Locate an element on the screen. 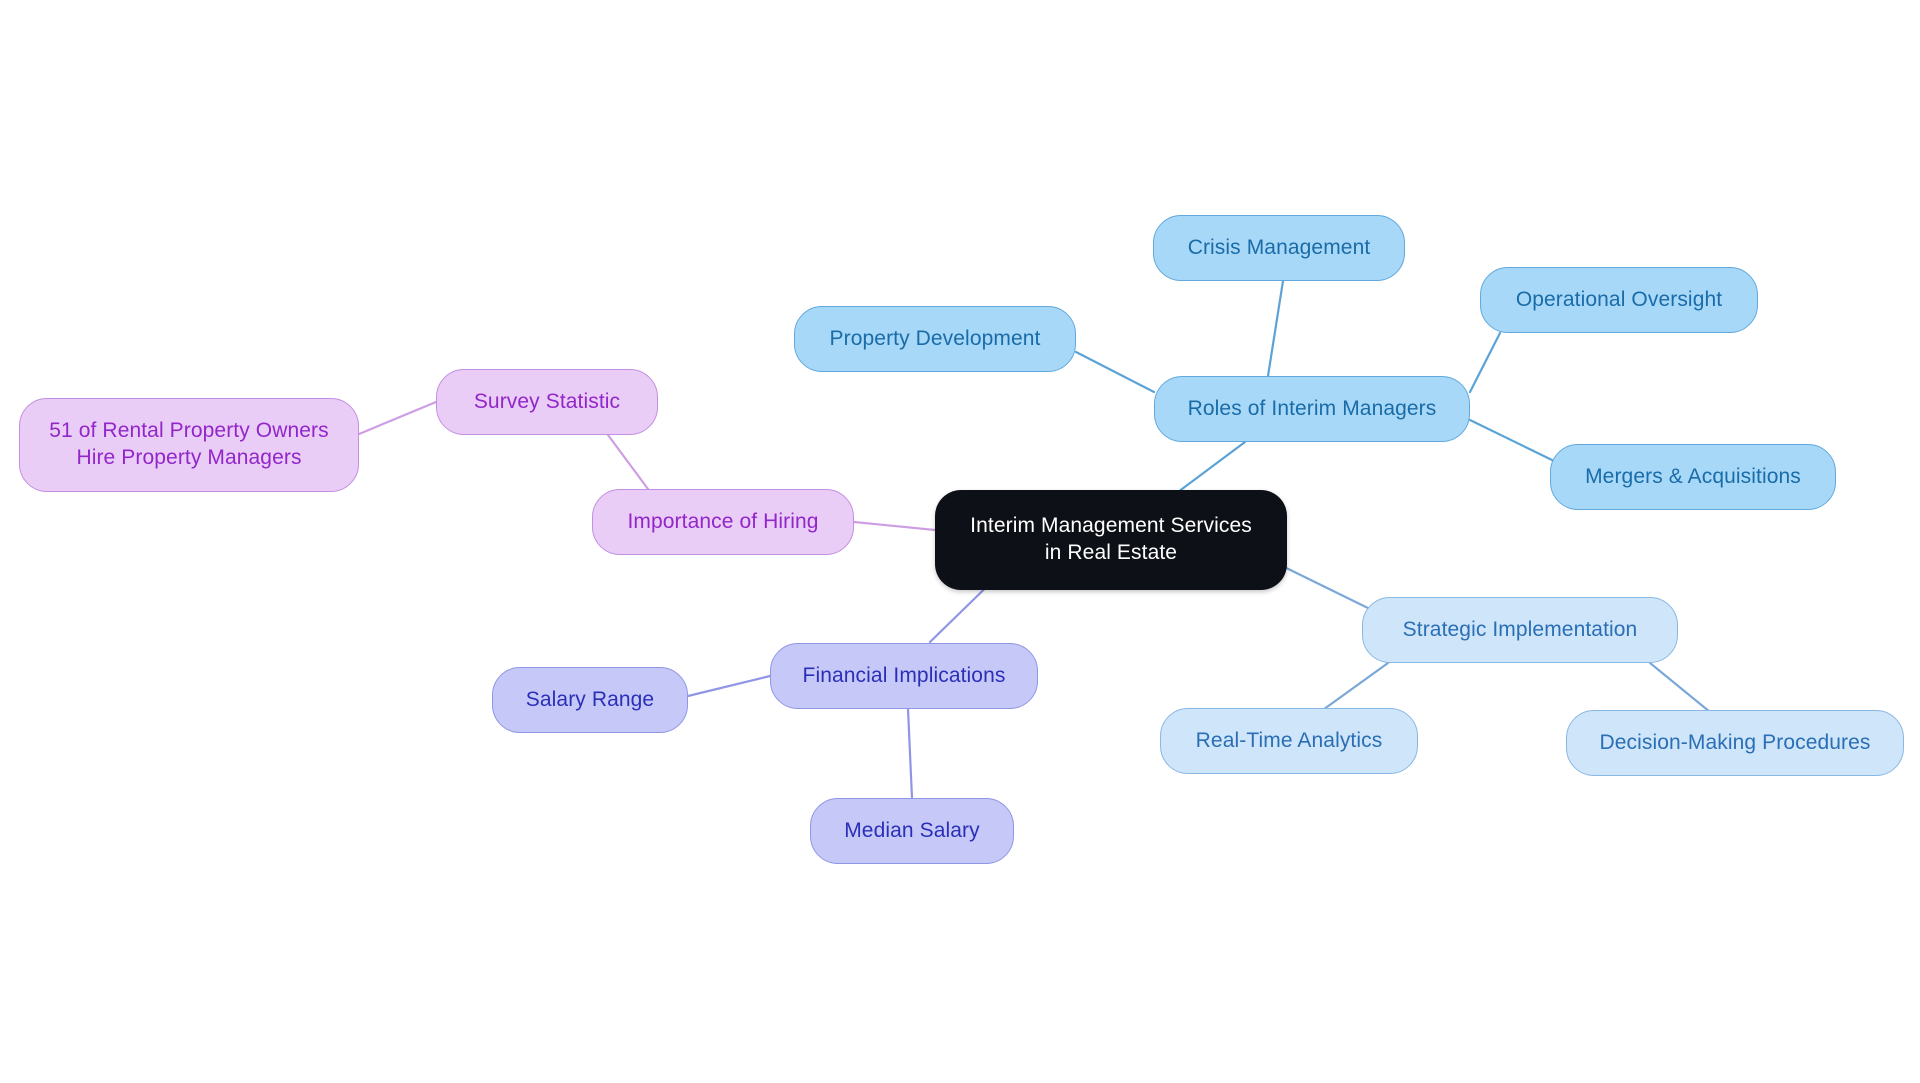 The image size is (1920, 1083). mindmap-node-label: Roles of Interim Managers is located at coordinates (1312, 408).